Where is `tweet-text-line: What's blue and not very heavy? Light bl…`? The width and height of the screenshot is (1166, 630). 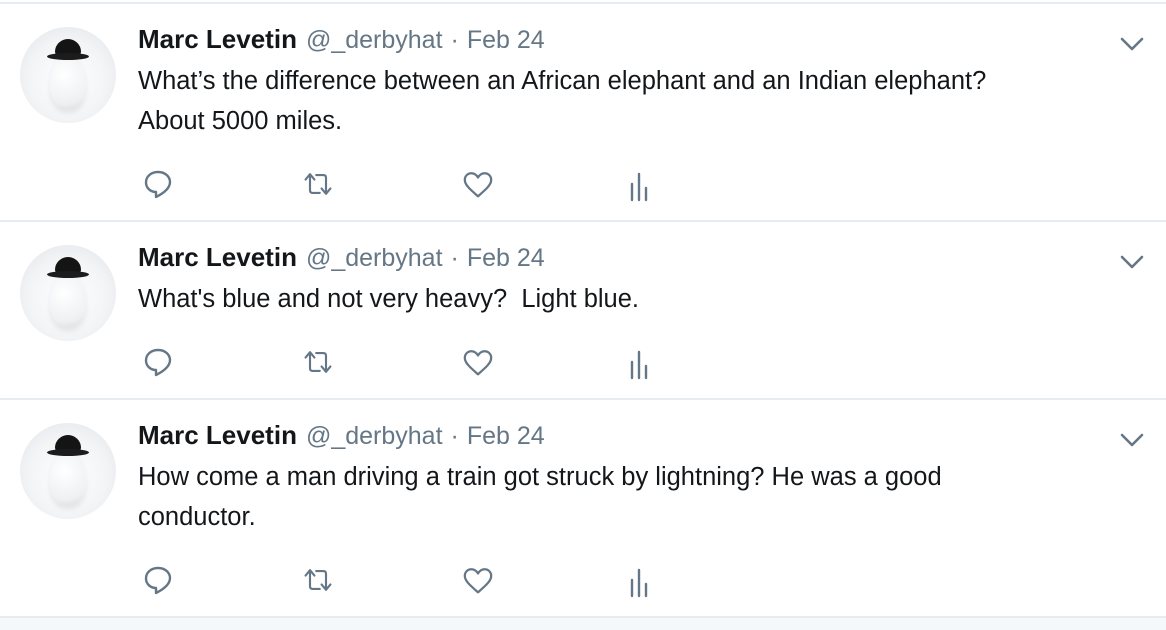 tweet-text-line: What's blue and not very heavy? Light bl… is located at coordinates (389, 299).